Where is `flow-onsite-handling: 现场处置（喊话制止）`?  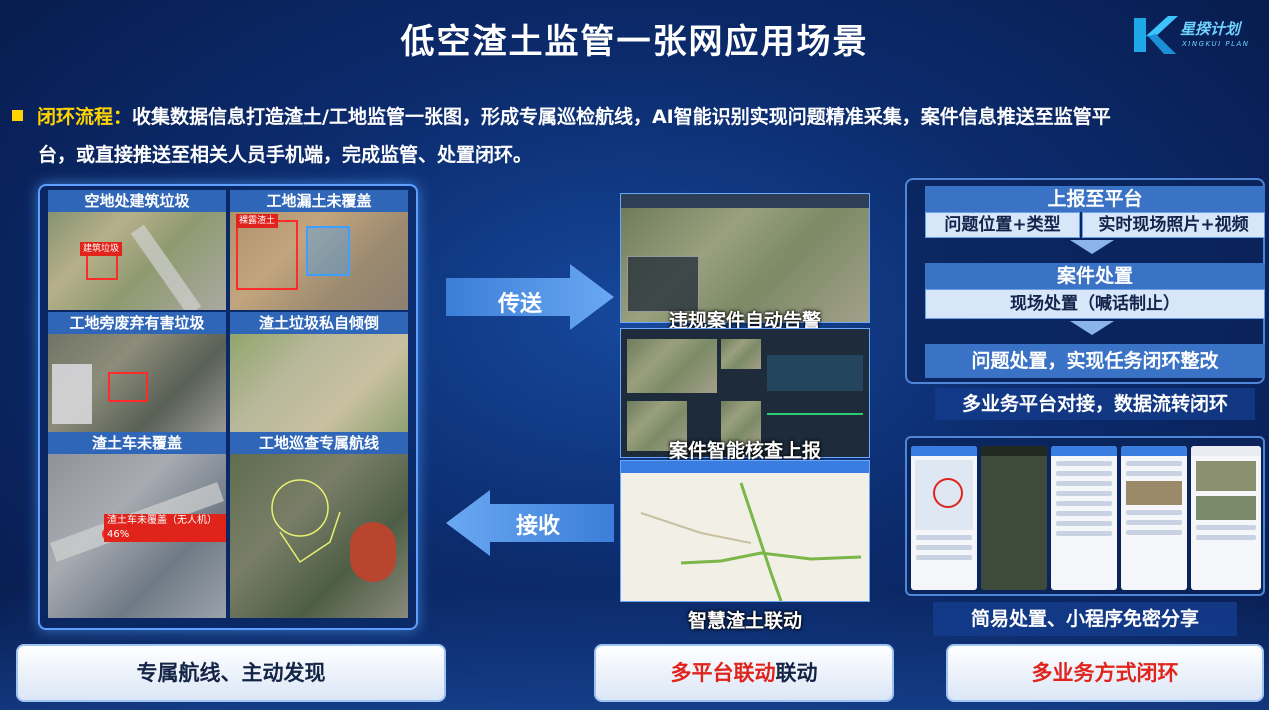
flow-onsite-handling: 现场处置（喊话制止） is located at coordinates (1095, 304).